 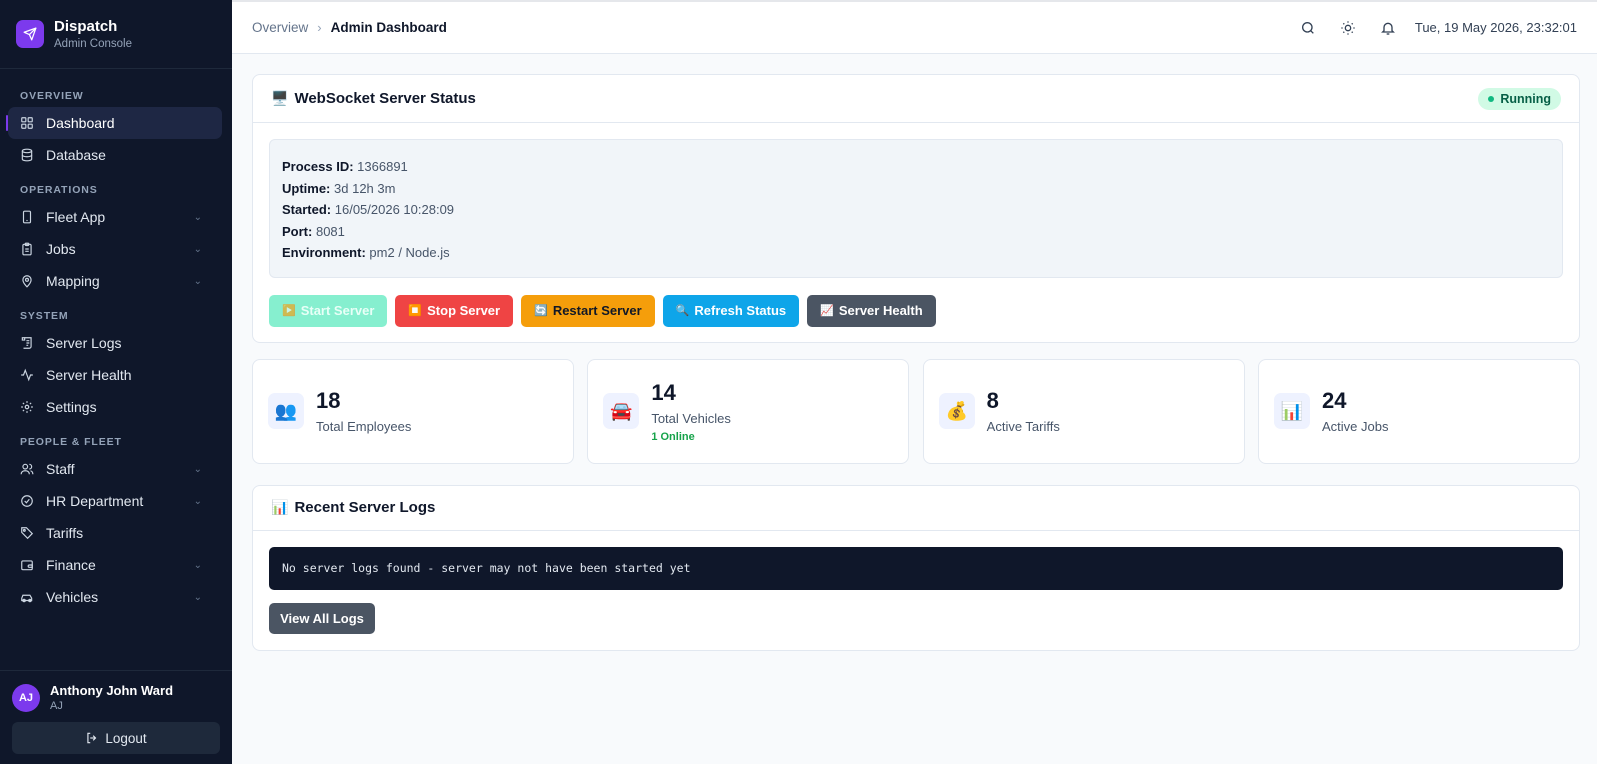 I want to click on play-icon: ▶️, so click(x=289, y=311).